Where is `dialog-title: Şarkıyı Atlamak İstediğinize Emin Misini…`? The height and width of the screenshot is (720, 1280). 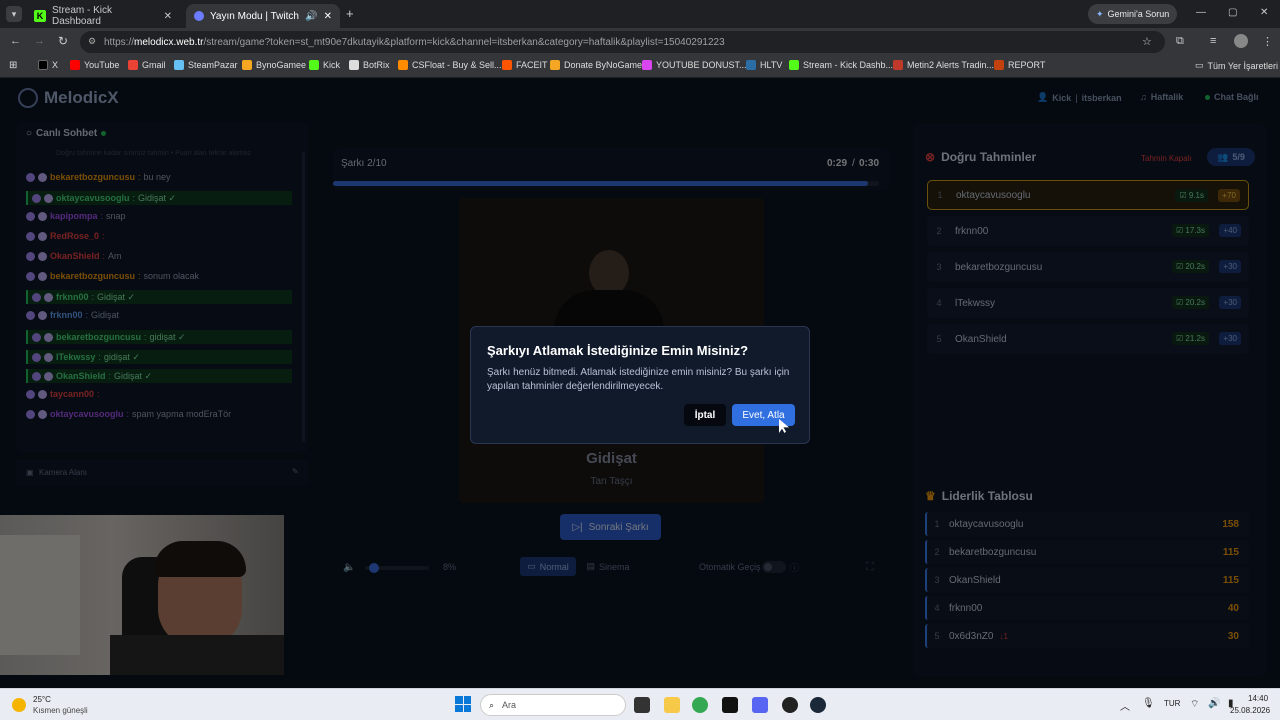 dialog-title: Şarkıyı Atlamak İstediğinize Emin Misini… is located at coordinates (618, 350).